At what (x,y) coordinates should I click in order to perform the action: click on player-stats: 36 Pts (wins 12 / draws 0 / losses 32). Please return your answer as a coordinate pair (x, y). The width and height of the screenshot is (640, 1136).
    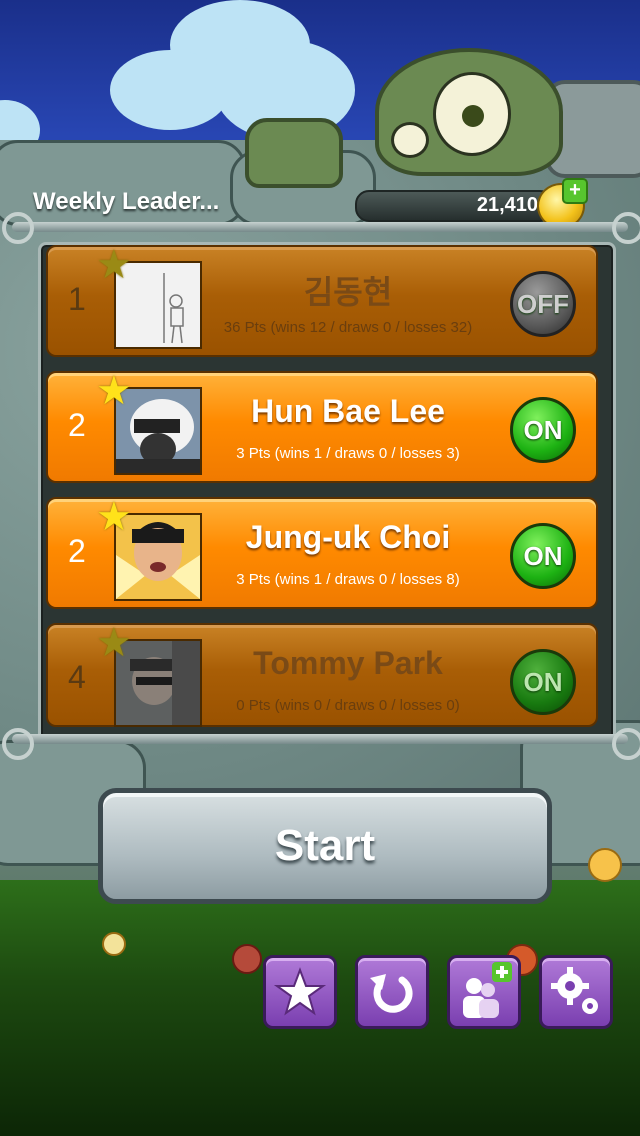
    Looking at the image, I should click on (348, 327).